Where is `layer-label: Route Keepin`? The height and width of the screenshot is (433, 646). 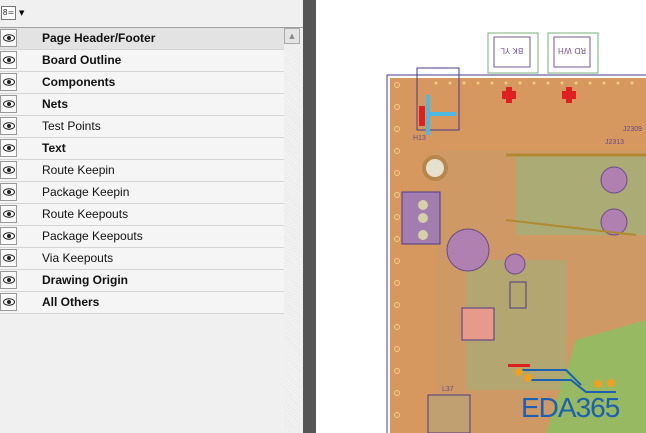
layer-label: Route Keepin is located at coordinates (78, 170).